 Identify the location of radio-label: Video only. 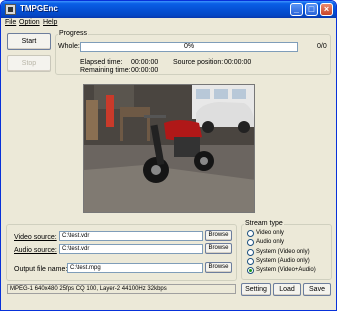
(270, 233).